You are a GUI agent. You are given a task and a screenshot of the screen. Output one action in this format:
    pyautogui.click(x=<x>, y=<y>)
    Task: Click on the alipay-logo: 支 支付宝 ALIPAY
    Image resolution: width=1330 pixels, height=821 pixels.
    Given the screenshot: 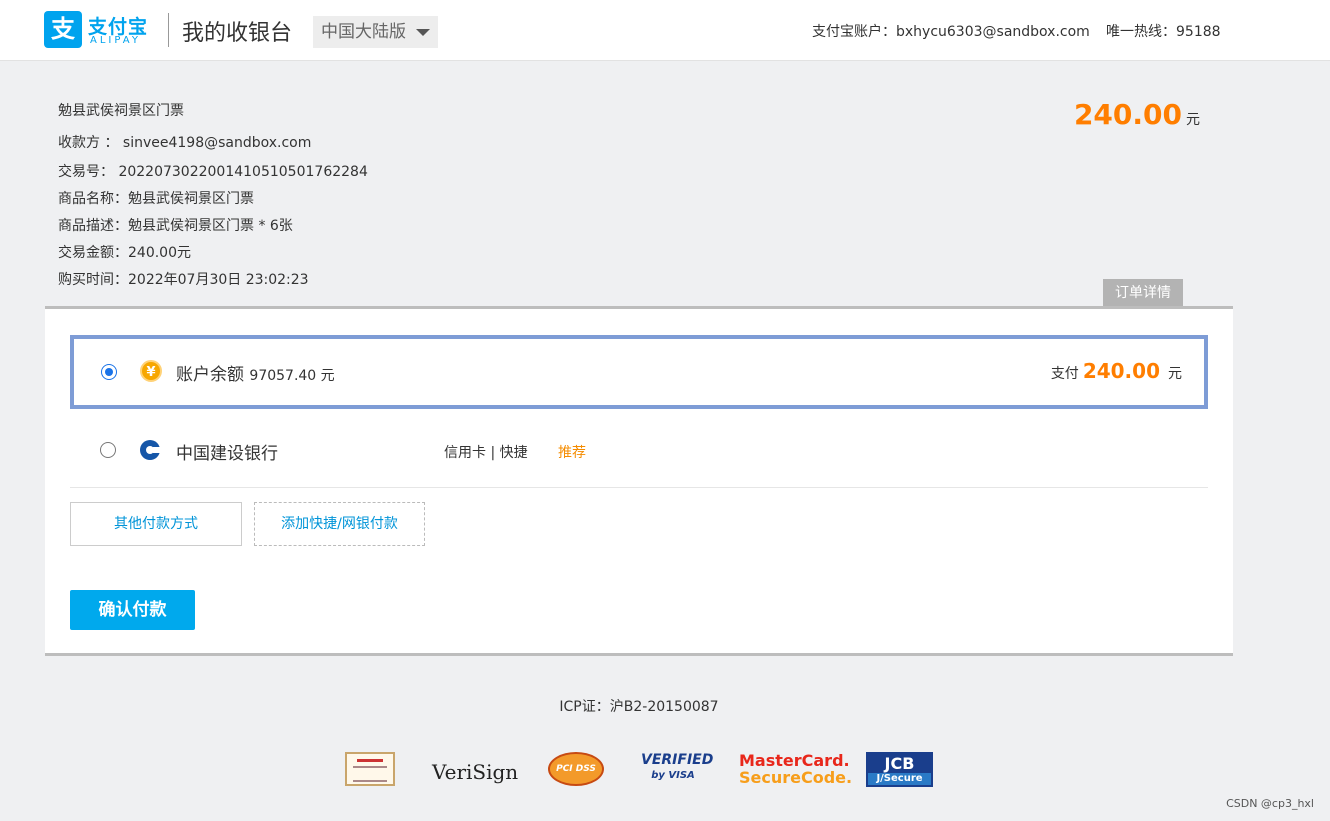 What is the action you would take?
    pyautogui.click(x=100, y=30)
    